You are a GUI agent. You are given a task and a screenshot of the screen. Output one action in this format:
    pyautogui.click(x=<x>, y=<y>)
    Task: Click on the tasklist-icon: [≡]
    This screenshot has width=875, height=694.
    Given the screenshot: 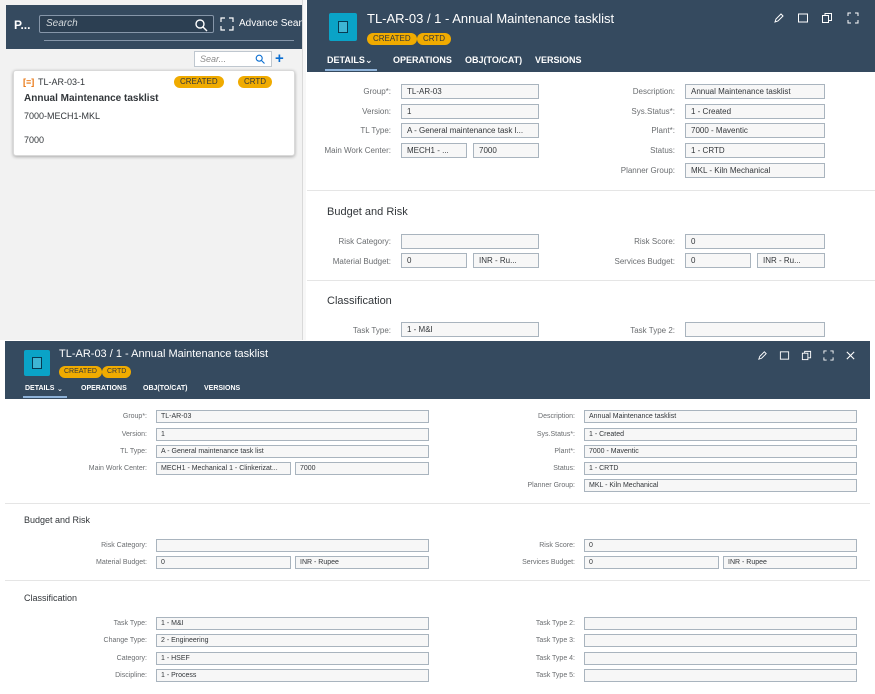 What is the action you would take?
    pyautogui.click(x=29, y=82)
    